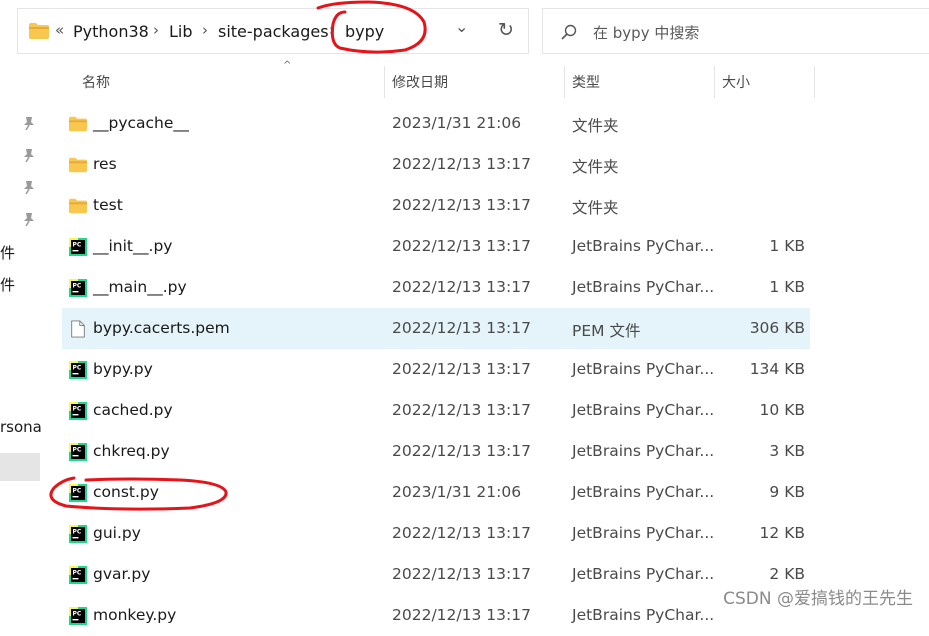  I want to click on file-name: cached.py, so click(133, 410).